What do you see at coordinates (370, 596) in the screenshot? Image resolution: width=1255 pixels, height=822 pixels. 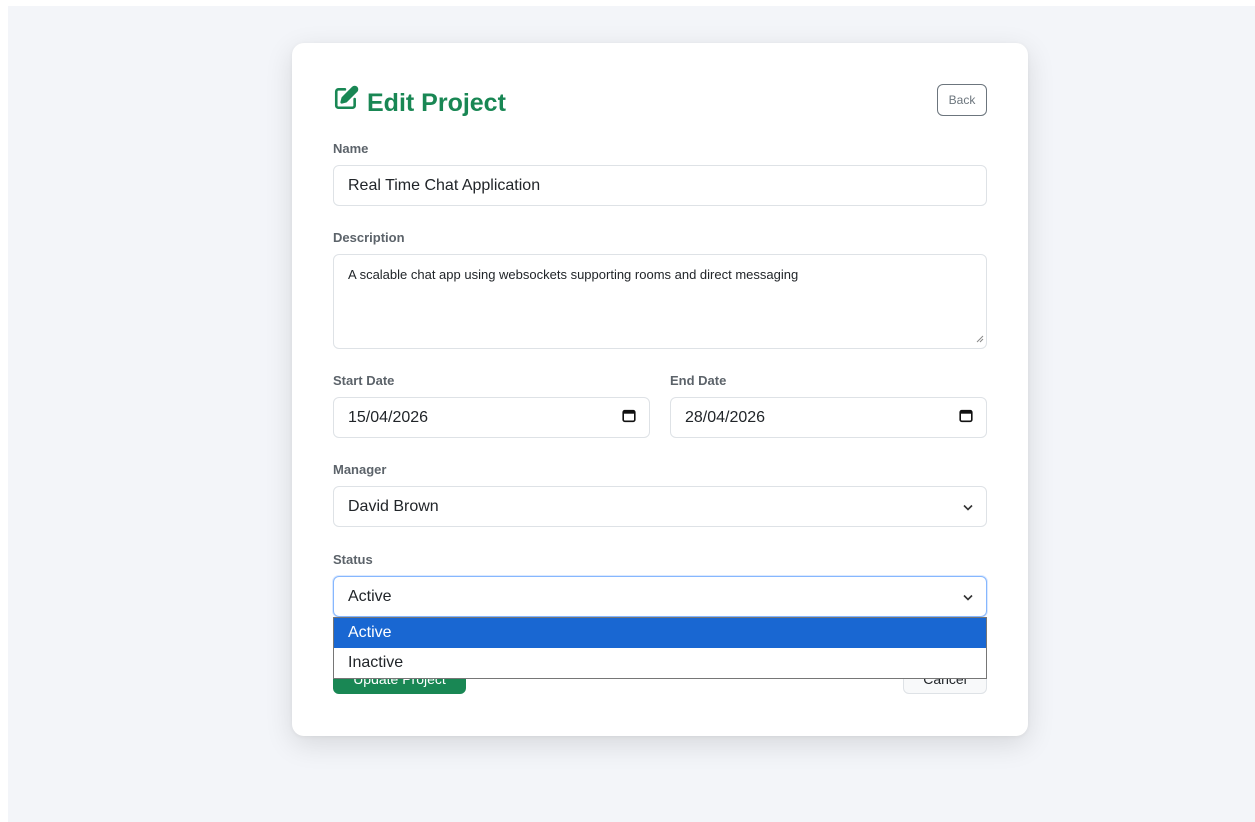 I see `status-value: Active` at bounding box center [370, 596].